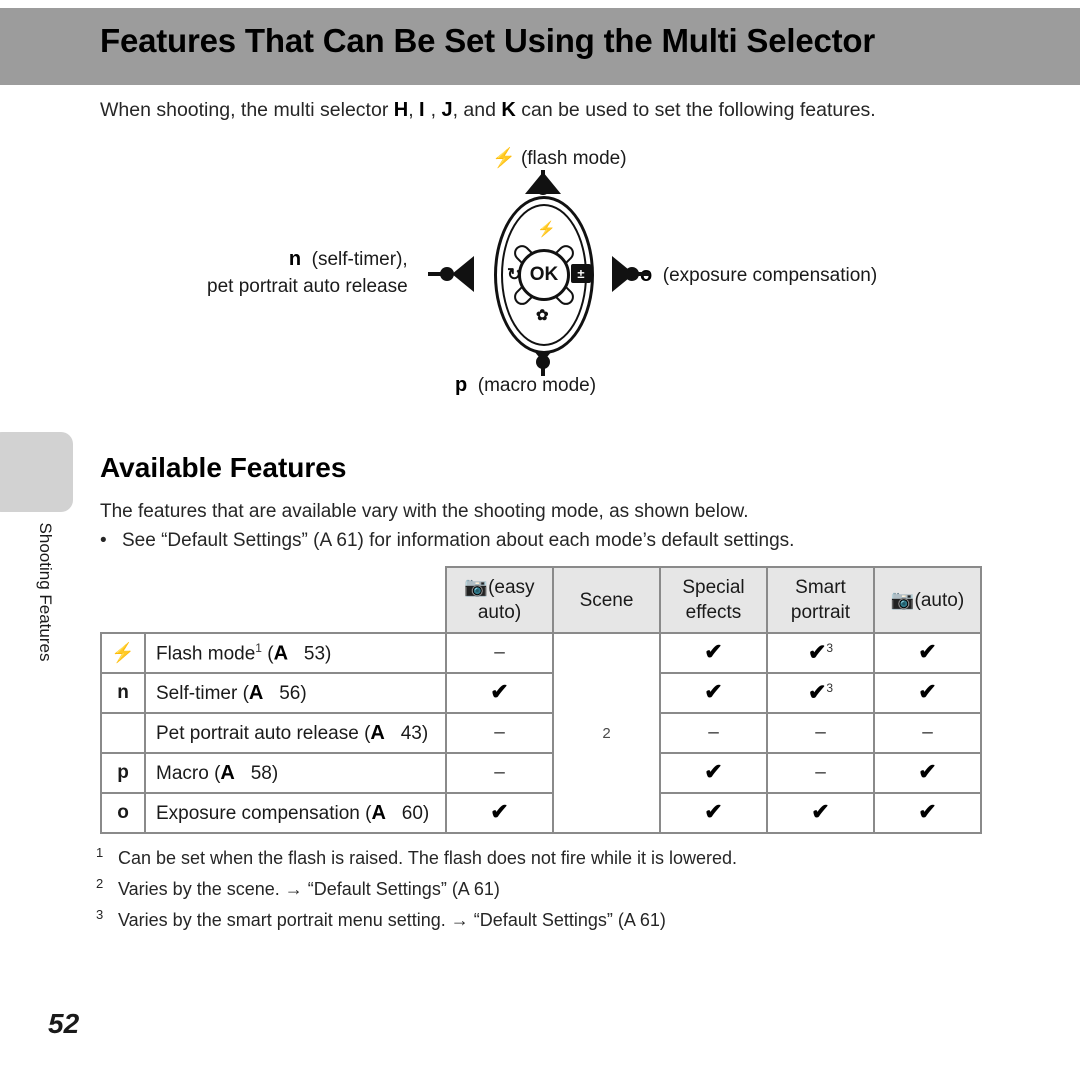  Describe the element at coordinates (123, 733) in the screenshot. I see `row-icon-pet-portrait` at that location.